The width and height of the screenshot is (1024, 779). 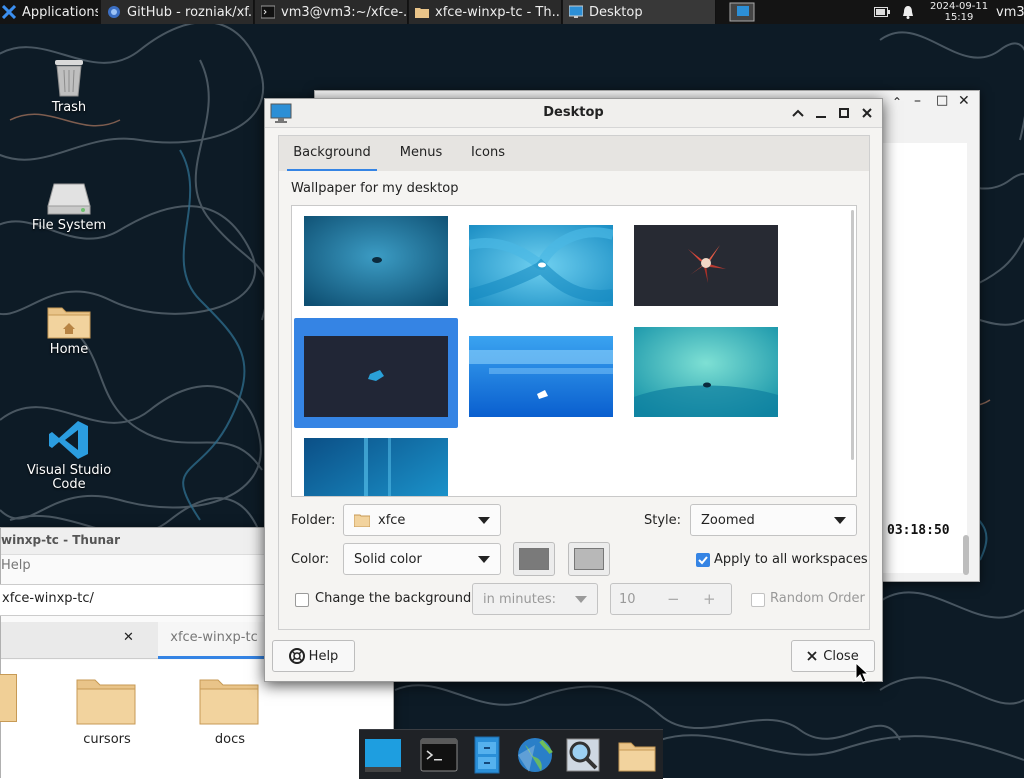 I want to click on magnifier-icon, so click(x=583, y=755).